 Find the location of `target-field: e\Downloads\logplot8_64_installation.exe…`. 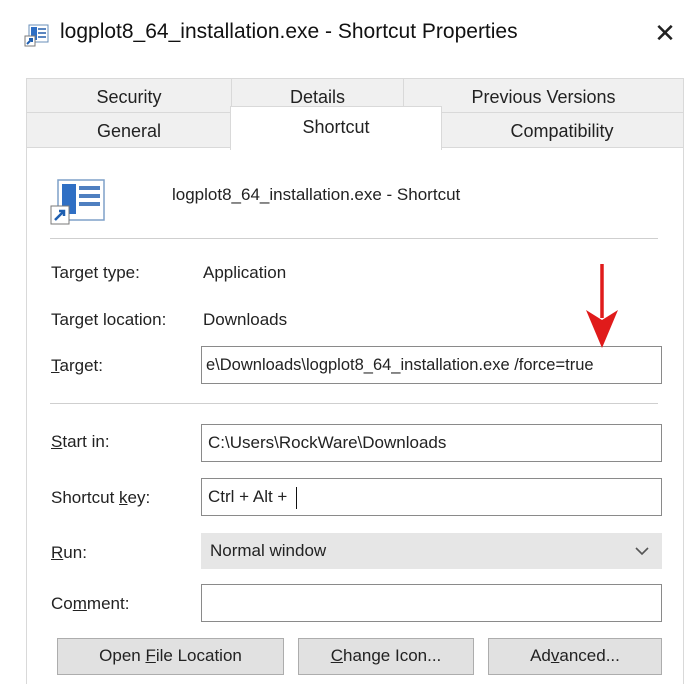

target-field: e\Downloads\logplot8_64_installation.exe… is located at coordinates (431, 365).